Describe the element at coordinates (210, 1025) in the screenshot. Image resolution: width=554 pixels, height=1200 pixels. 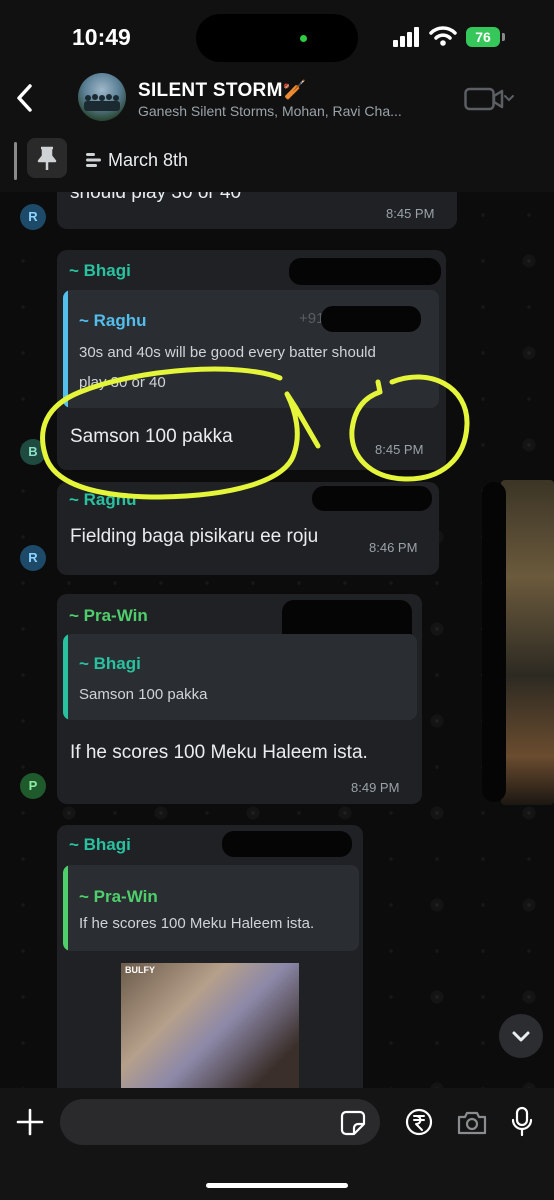
I see `gif-media: BULFY` at that location.